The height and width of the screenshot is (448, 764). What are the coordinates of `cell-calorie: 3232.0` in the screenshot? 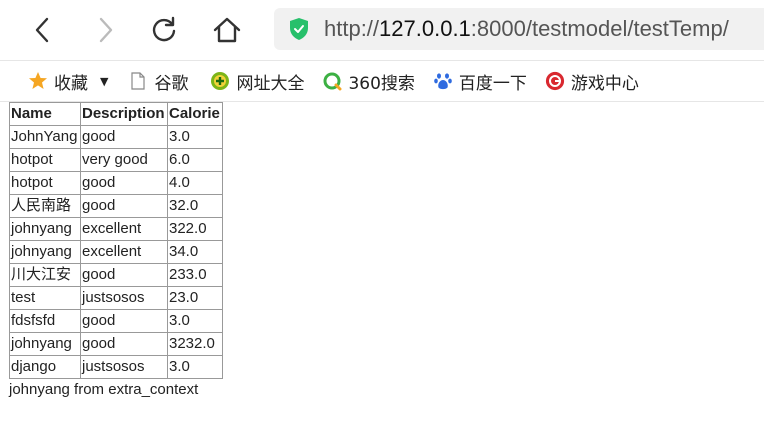 It's located at (195, 344).